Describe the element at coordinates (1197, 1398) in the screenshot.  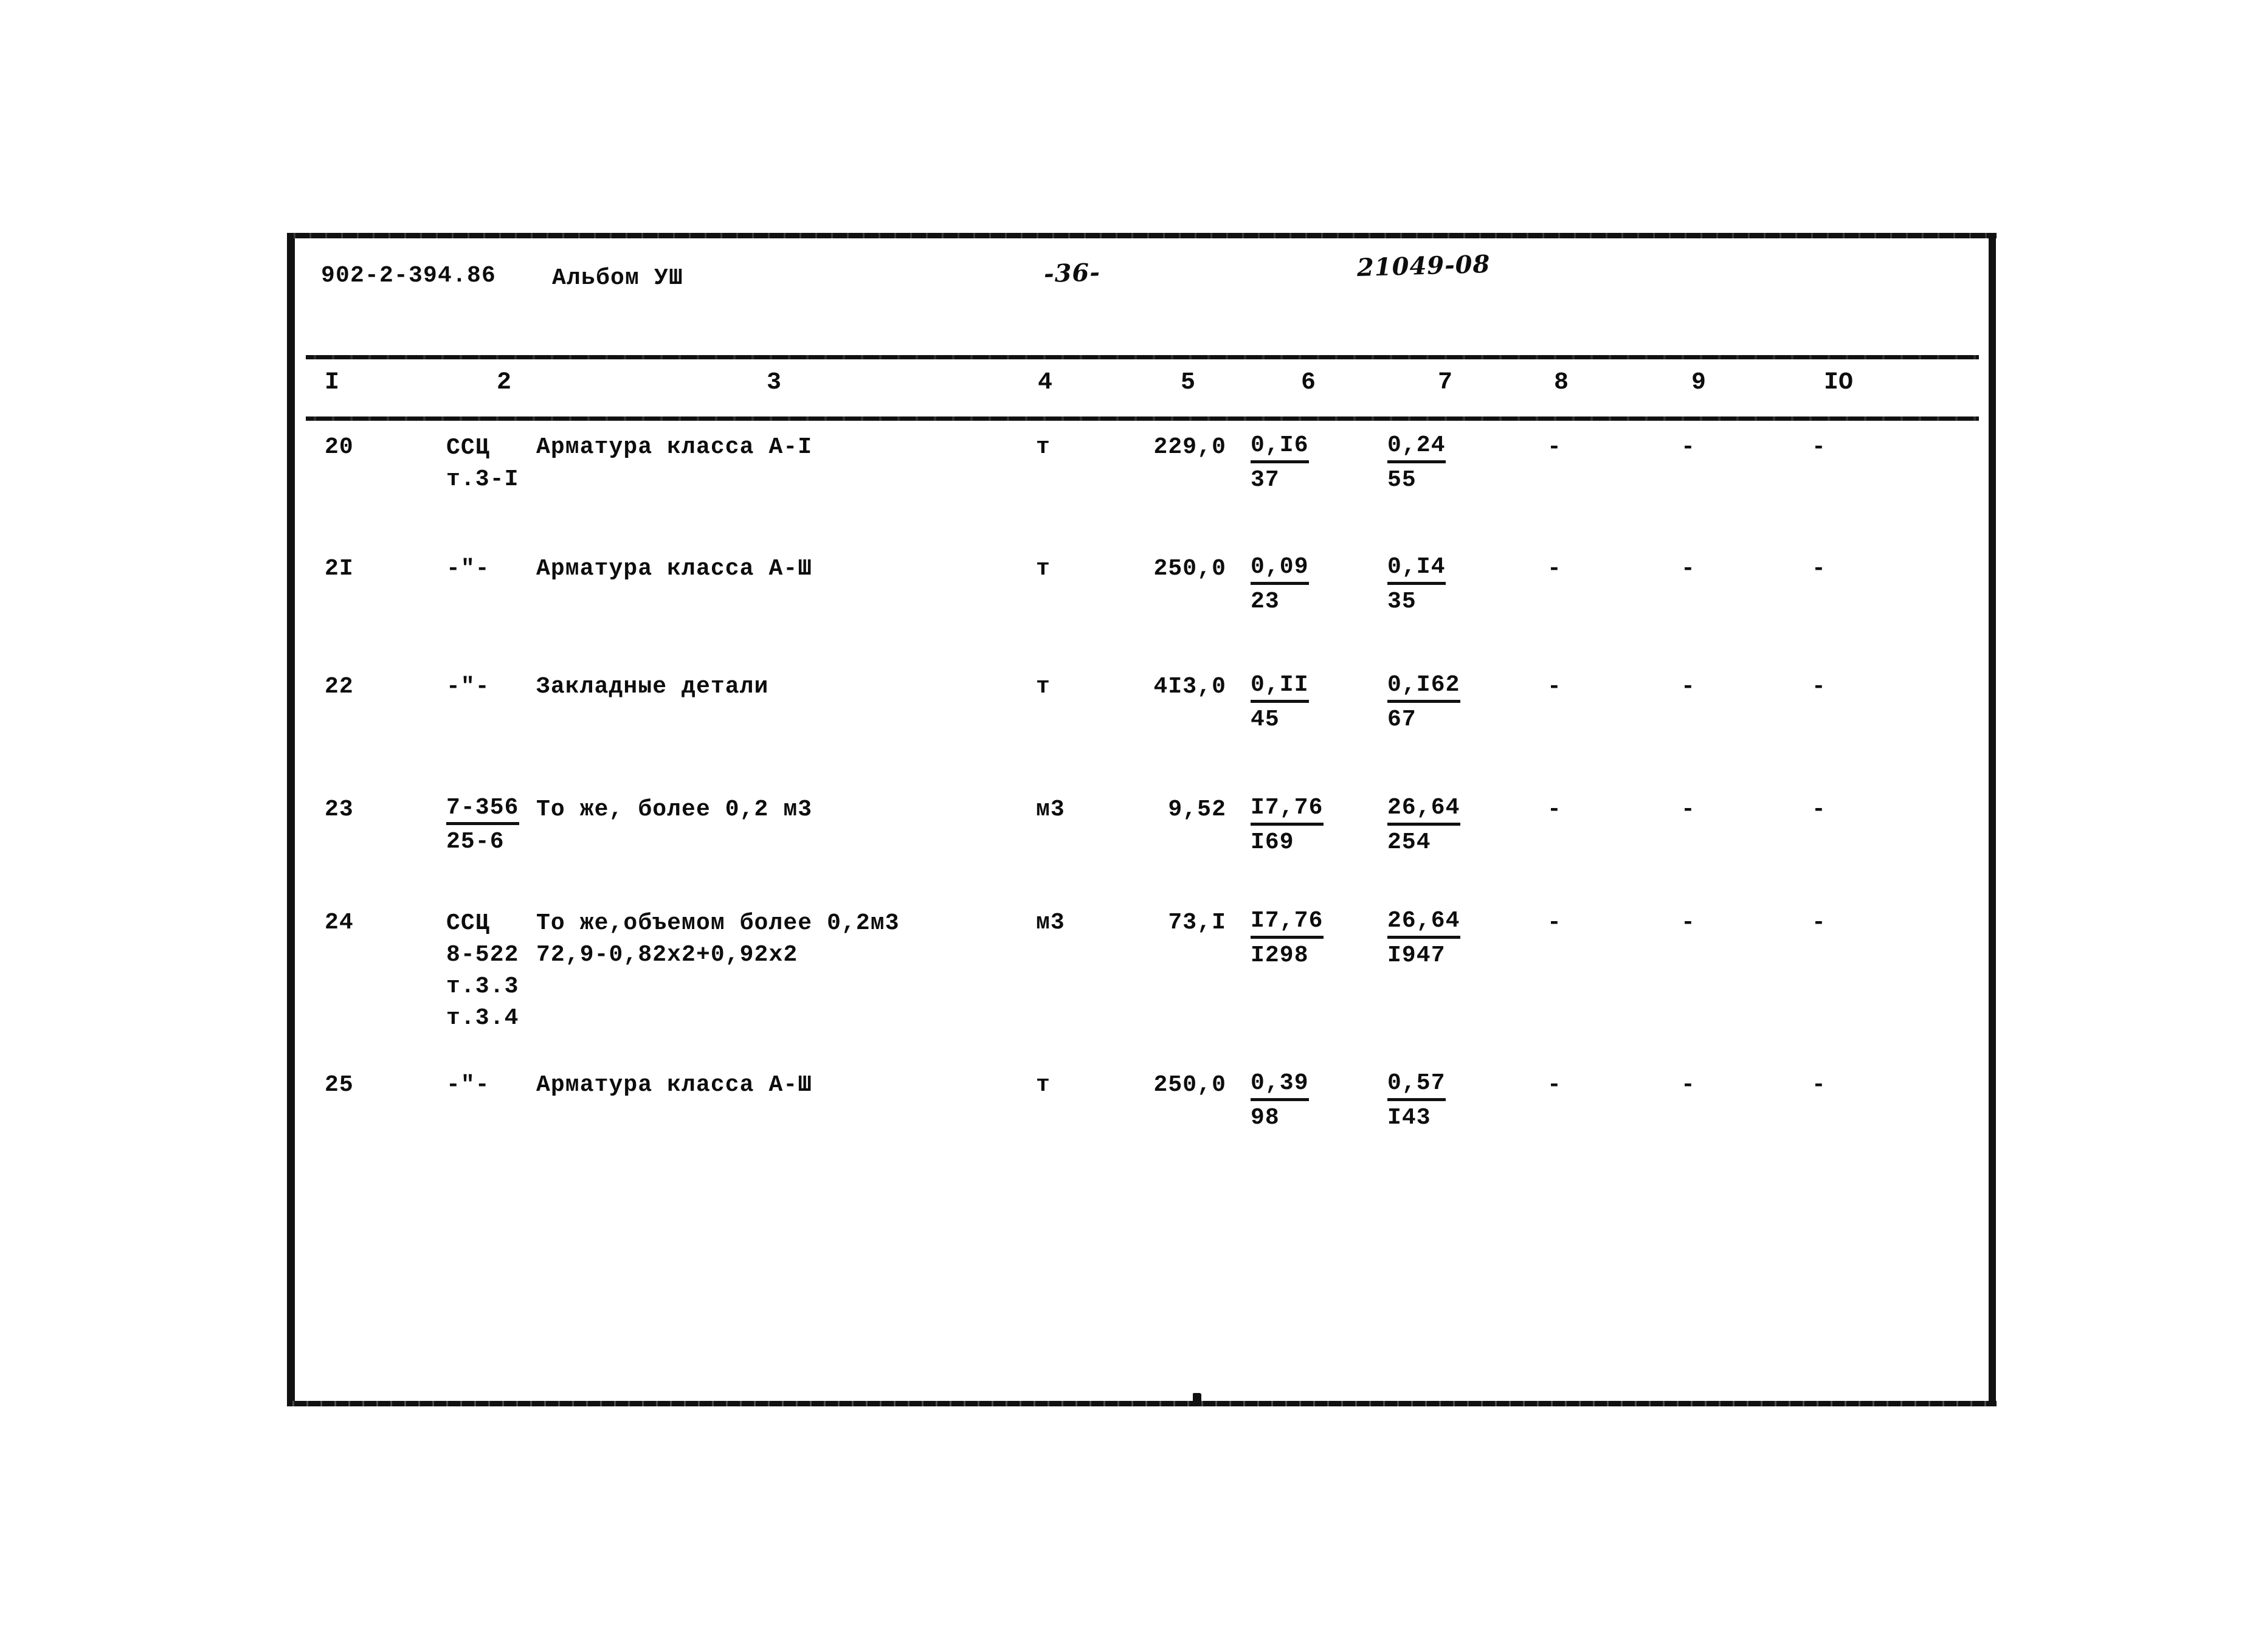
I see `scan-artifact-blot` at that location.